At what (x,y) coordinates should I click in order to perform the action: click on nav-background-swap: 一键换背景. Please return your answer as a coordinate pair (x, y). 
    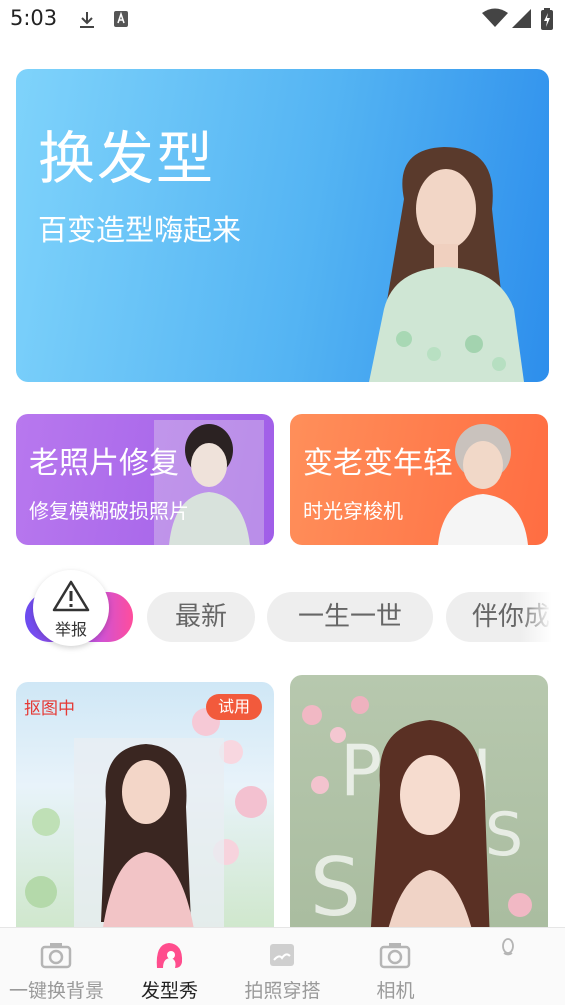
    Looking at the image, I should click on (56, 966).